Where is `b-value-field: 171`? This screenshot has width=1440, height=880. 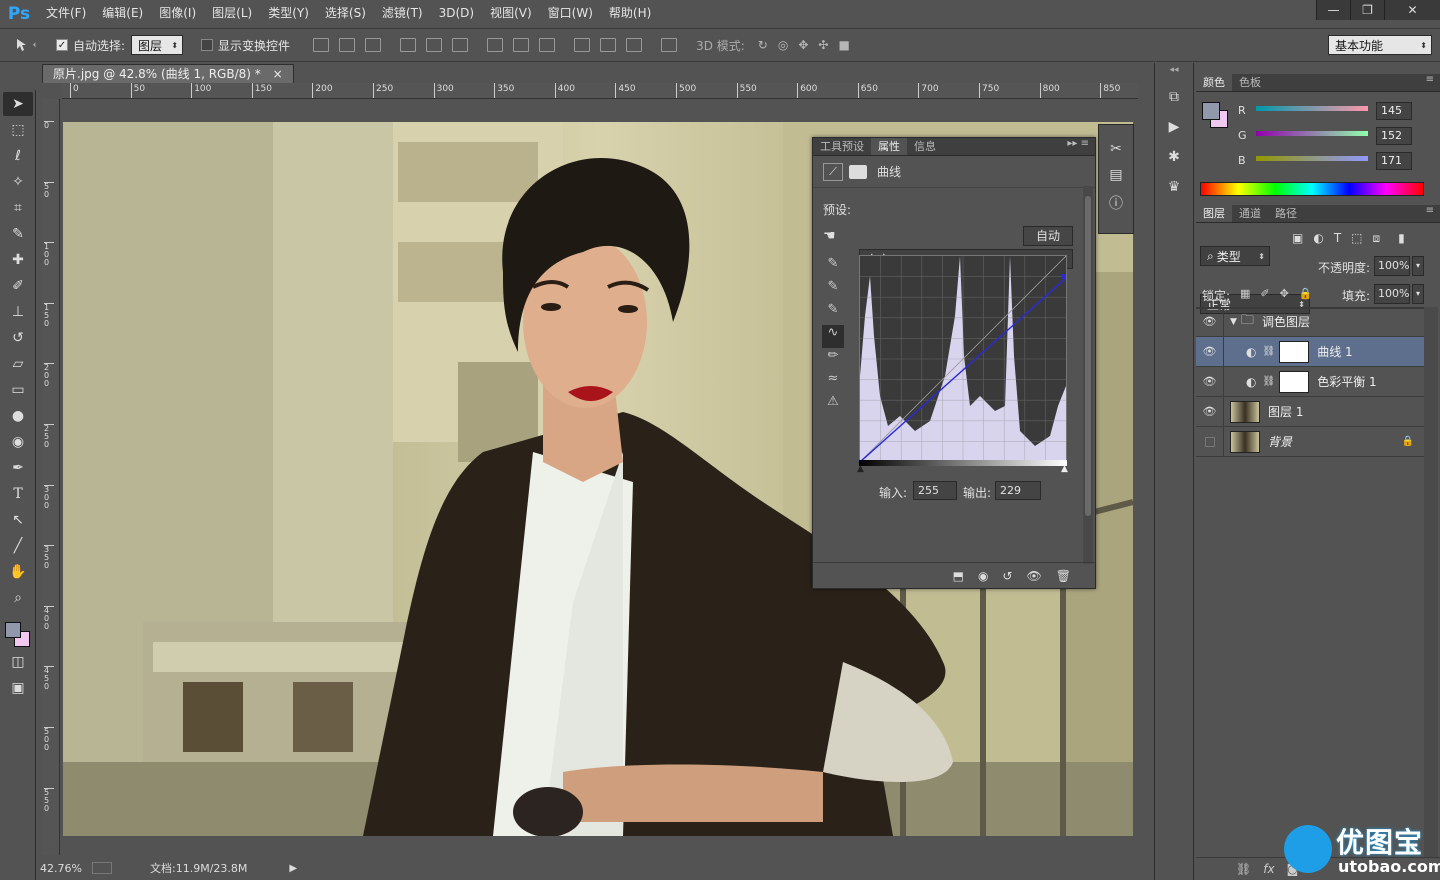 b-value-field: 171 is located at coordinates (1394, 161).